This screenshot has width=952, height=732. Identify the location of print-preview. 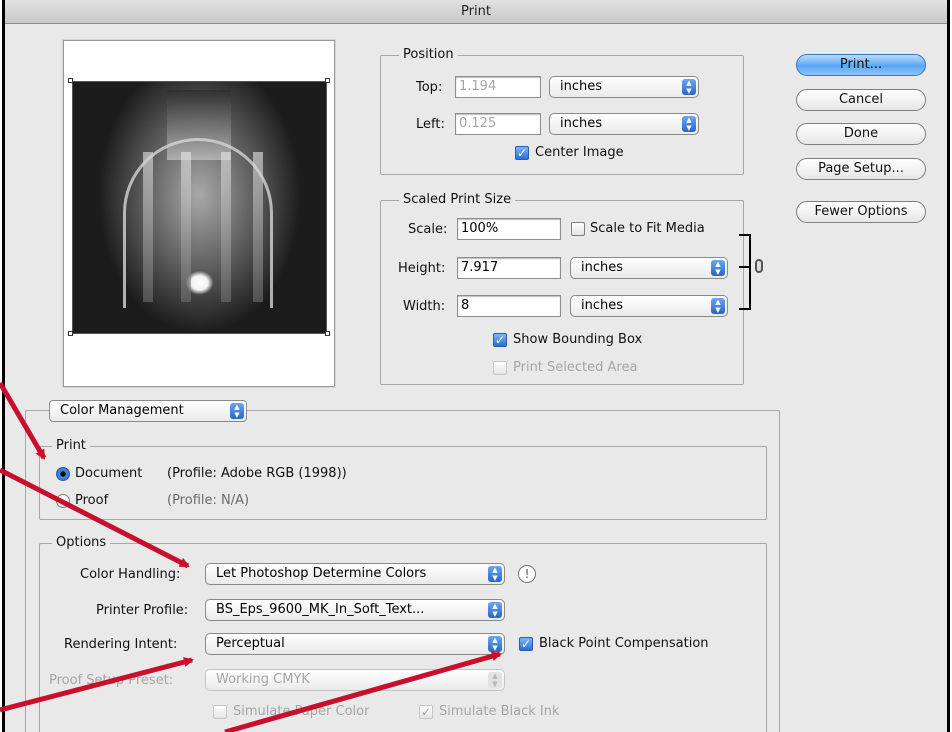
(199, 213).